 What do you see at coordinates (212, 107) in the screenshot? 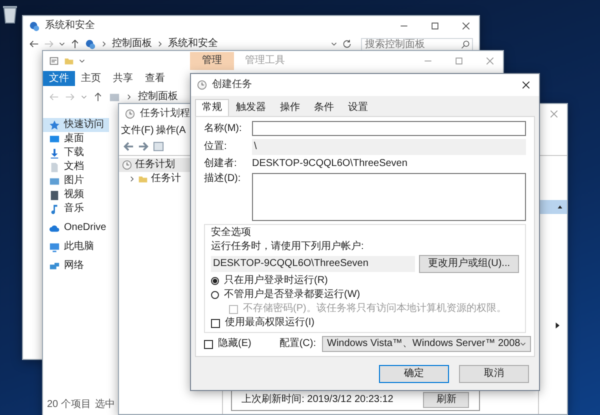
I see `tab: 常规` at bounding box center [212, 107].